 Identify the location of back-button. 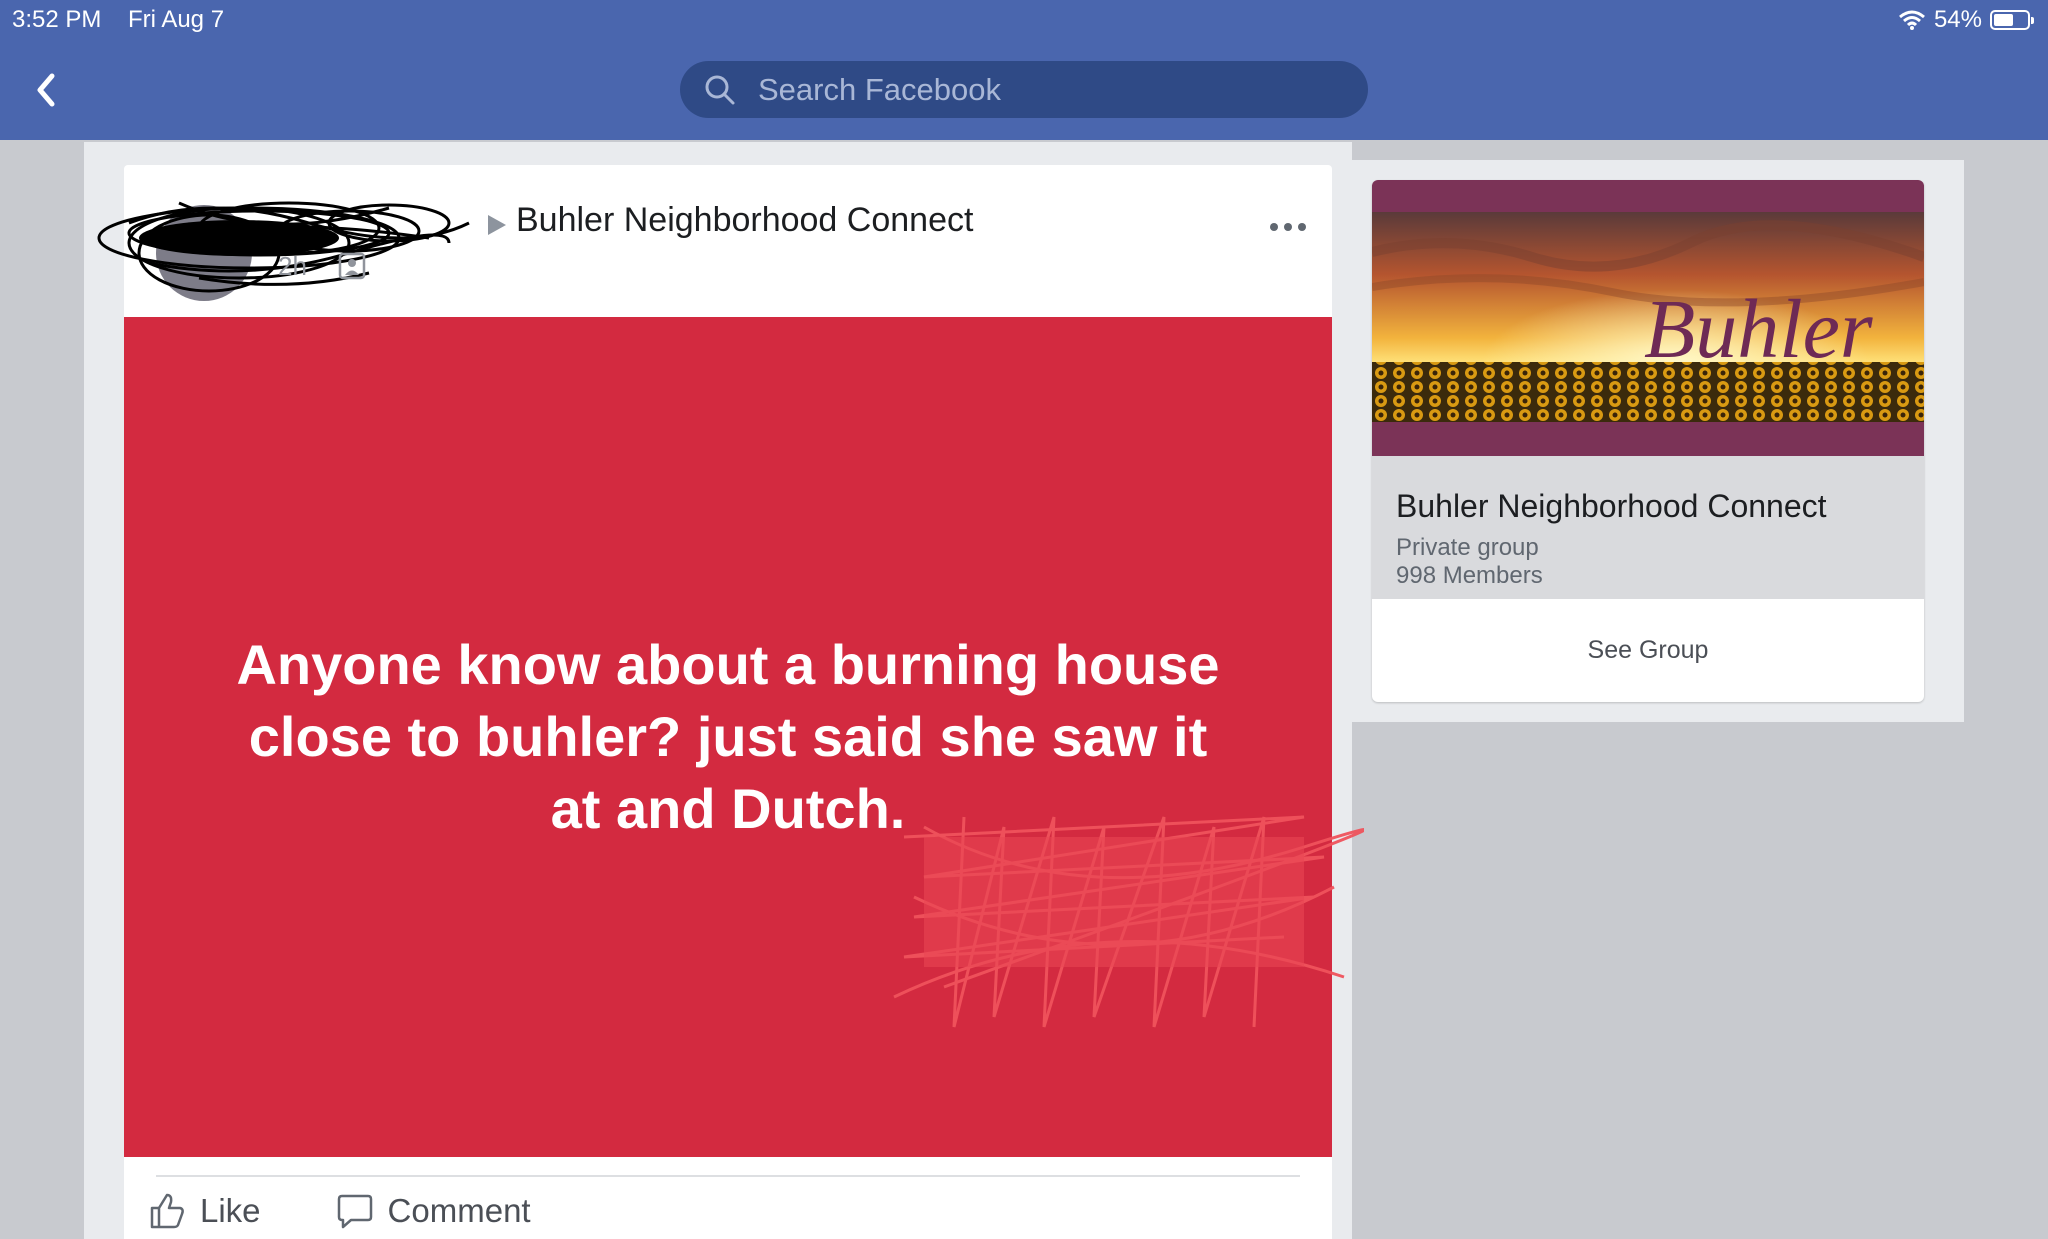
(48, 90).